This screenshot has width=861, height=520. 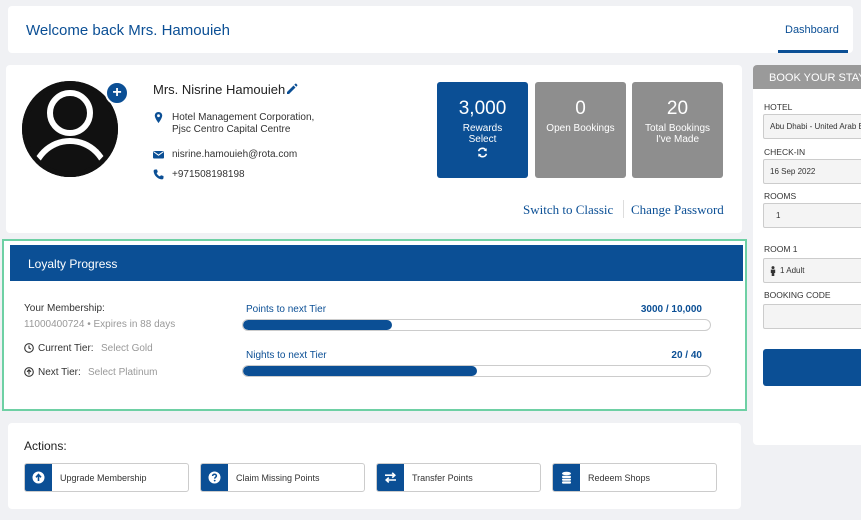 I want to click on checkin-date-field: 16 Sep 2022, so click(x=812, y=171).